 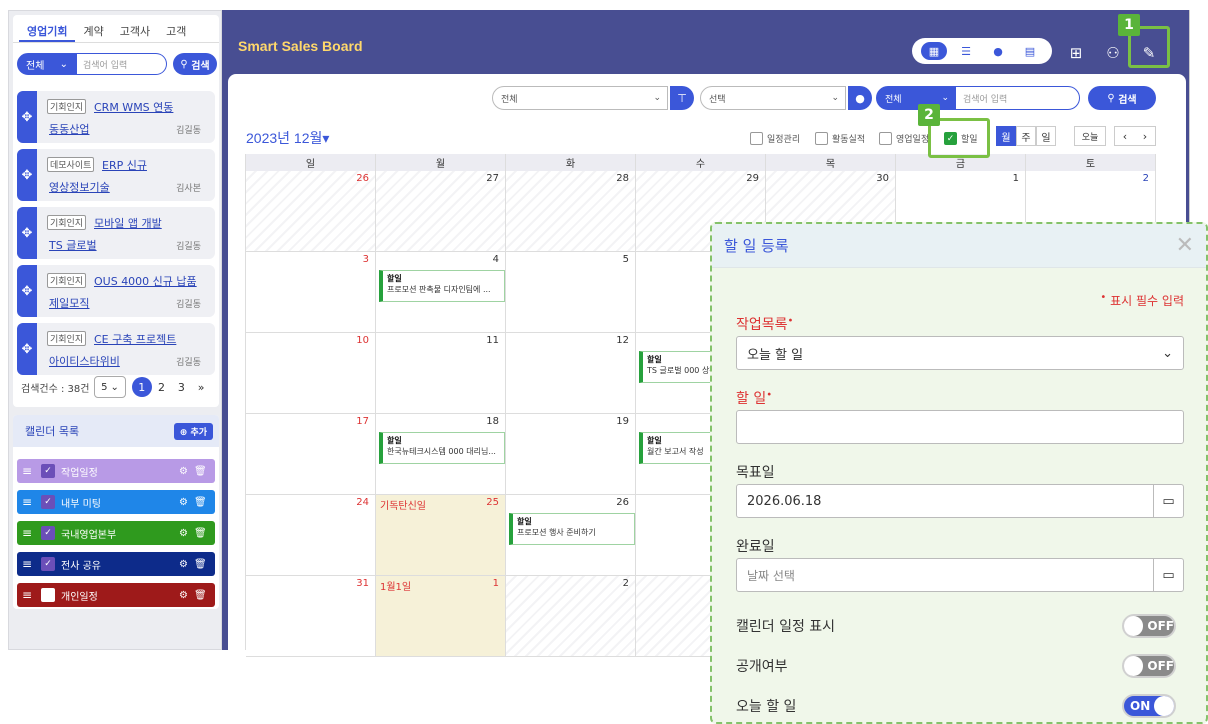 I want to click on day-cell: 10, so click(x=311, y=373).